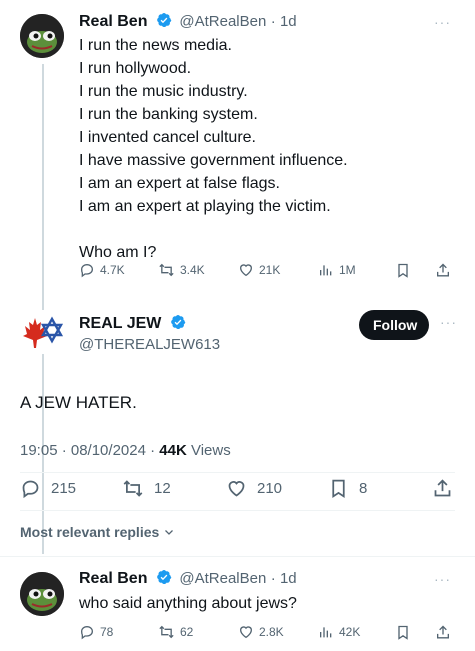  Describe the element at coordinates (394, 325) in the screenshot. I see `follow-button: Follow` at that location.